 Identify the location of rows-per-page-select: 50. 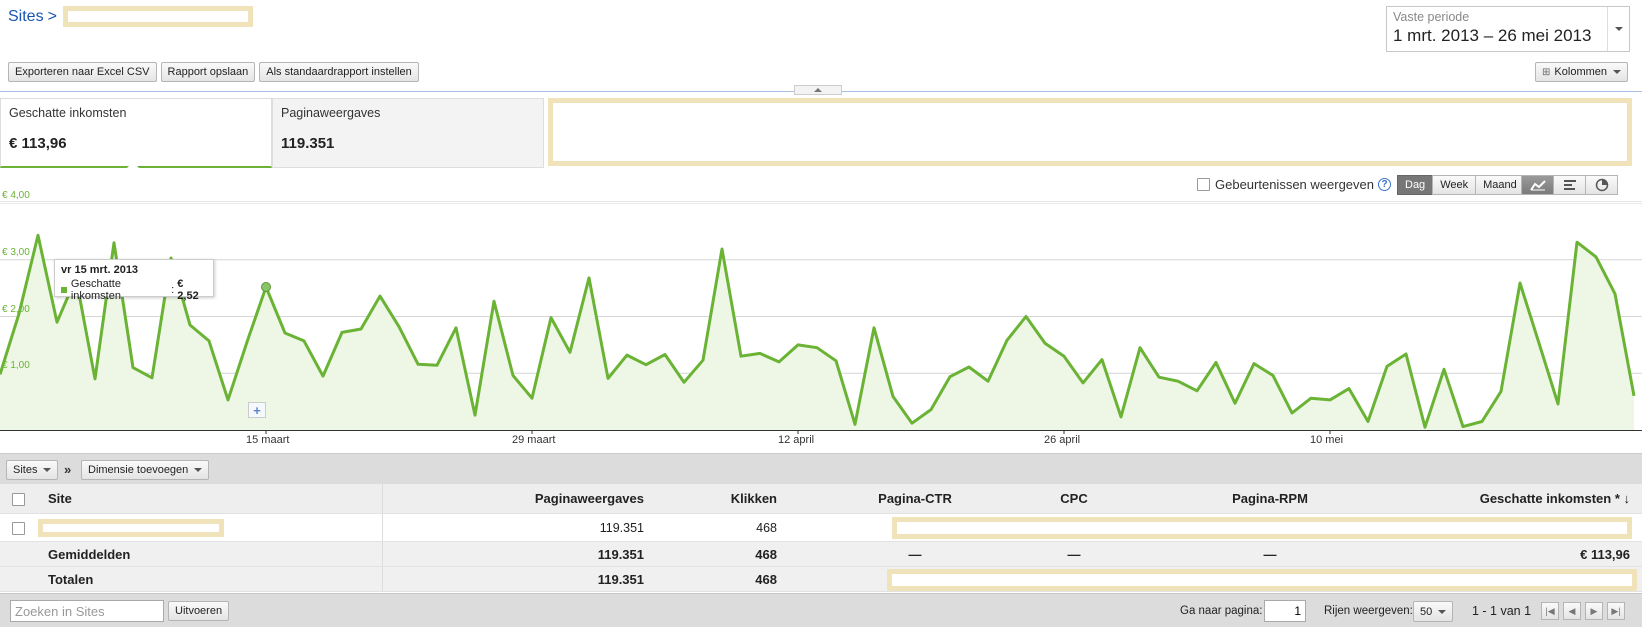
(1433, 611).